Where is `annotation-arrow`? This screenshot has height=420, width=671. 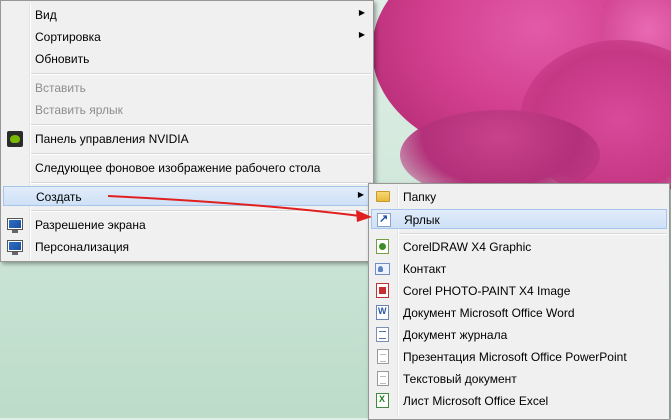 annotation-arrow is located at coordinates (239, 208).